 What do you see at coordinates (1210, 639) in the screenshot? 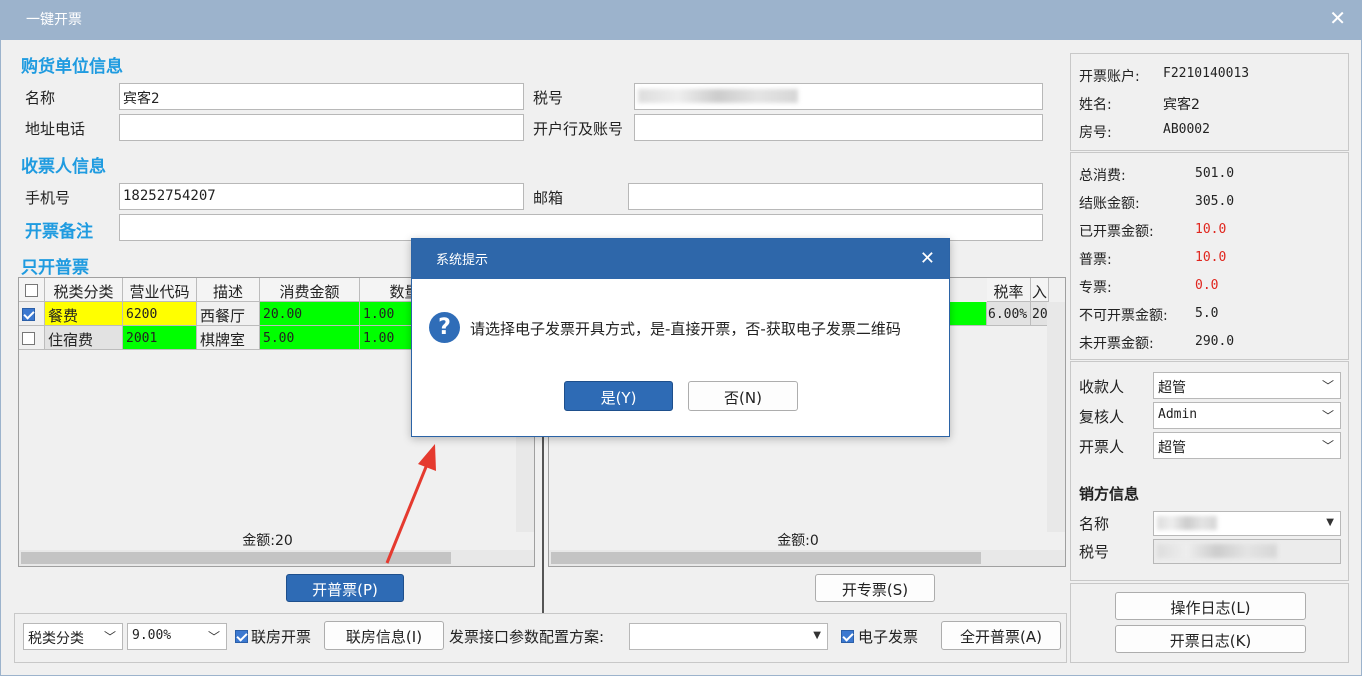
I see `invoice-log-button: 开票日志(K)` at bounding box center [1210, 639].